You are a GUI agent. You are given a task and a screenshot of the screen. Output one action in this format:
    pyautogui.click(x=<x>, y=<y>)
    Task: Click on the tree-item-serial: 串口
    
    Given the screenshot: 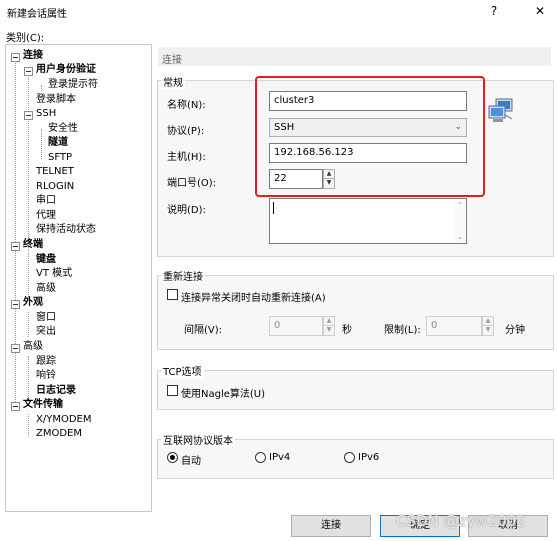 What is the action you would take?
    pyautogui.click(x=46, y=201)
    